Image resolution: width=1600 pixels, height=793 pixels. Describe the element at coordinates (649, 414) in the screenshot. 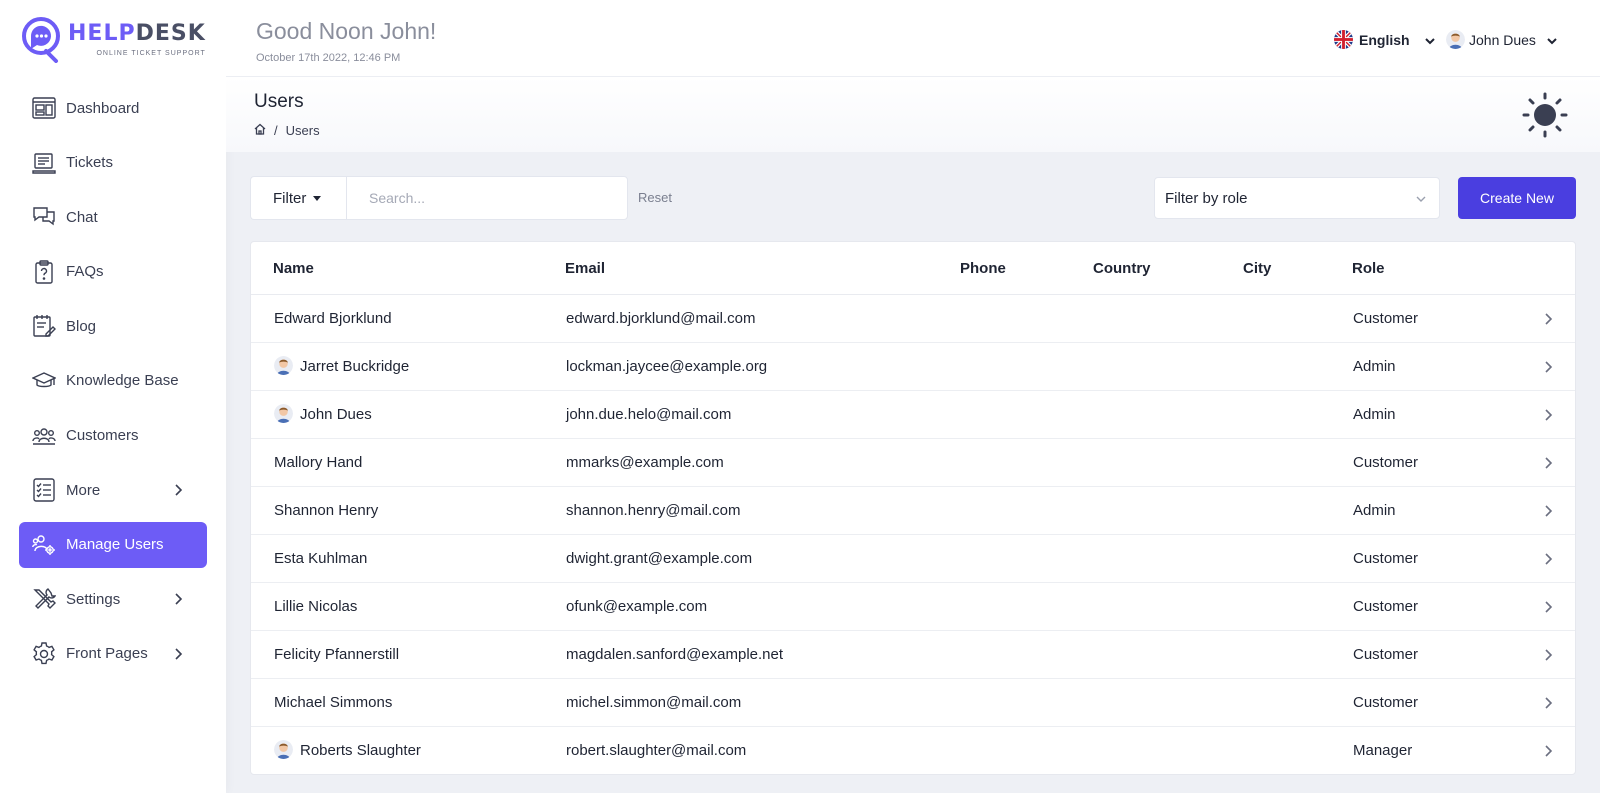

I see `user-email-cell: john.due.helo@mail.com` at that location.